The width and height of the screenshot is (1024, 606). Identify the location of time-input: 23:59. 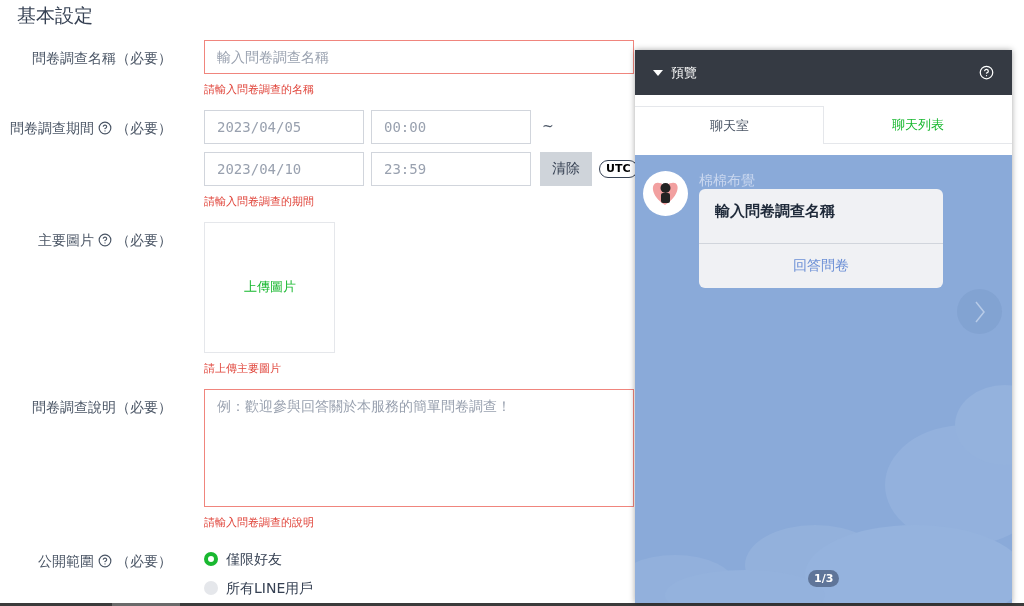
(451, 168).